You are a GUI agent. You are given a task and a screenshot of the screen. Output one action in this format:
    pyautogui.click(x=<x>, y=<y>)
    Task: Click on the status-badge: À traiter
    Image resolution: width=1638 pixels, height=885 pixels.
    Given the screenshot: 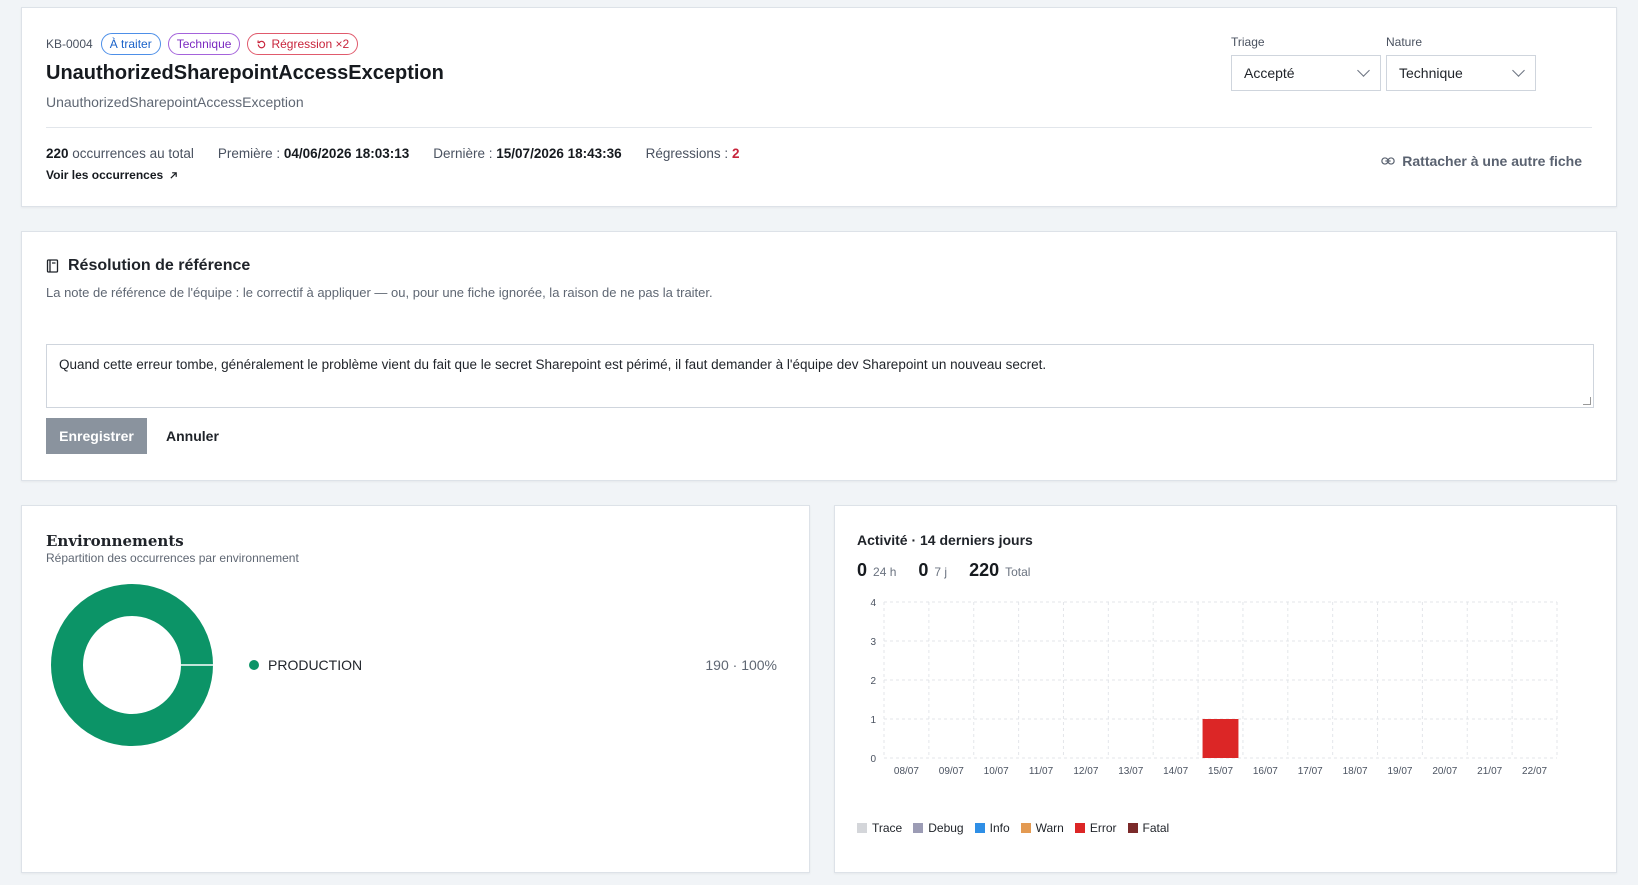 What is the action you would take?
    pyautogui.click(x=130, y=44)
    